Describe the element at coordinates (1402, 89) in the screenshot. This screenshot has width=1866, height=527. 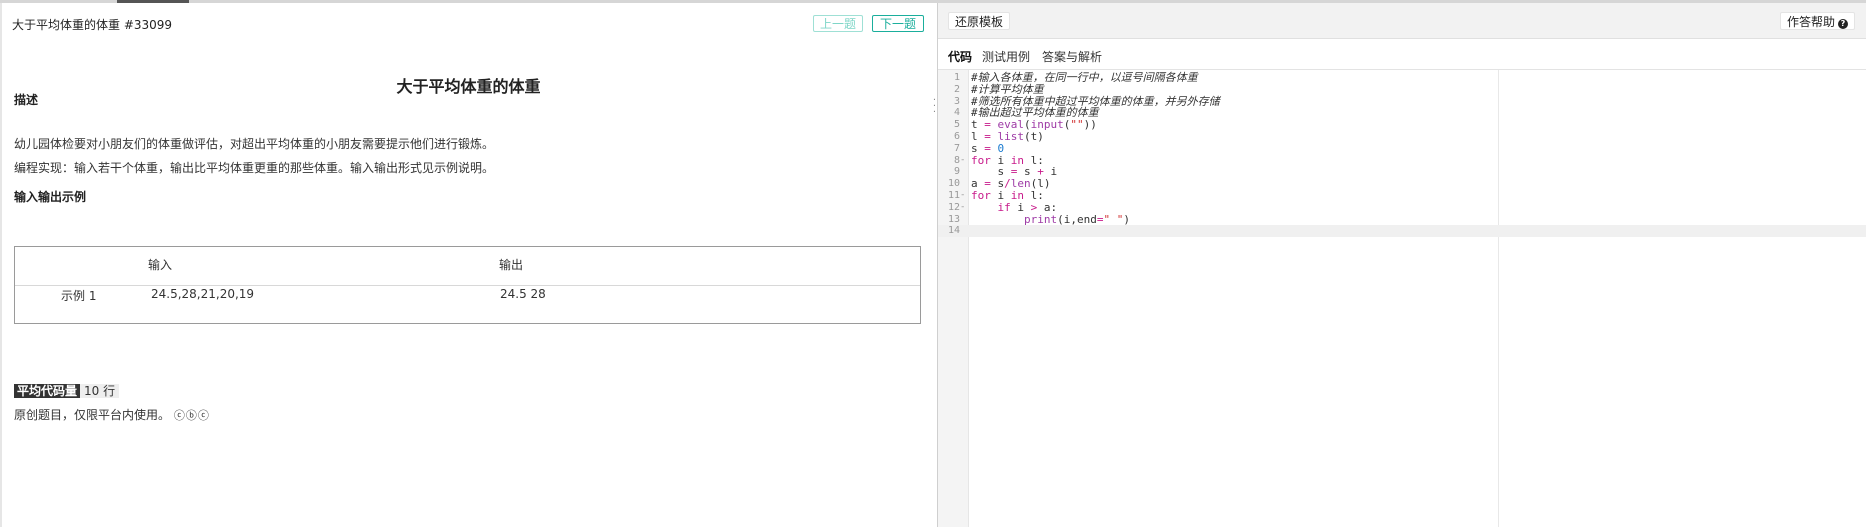
I see `code-line: 2 #计算平均体重` at that location.